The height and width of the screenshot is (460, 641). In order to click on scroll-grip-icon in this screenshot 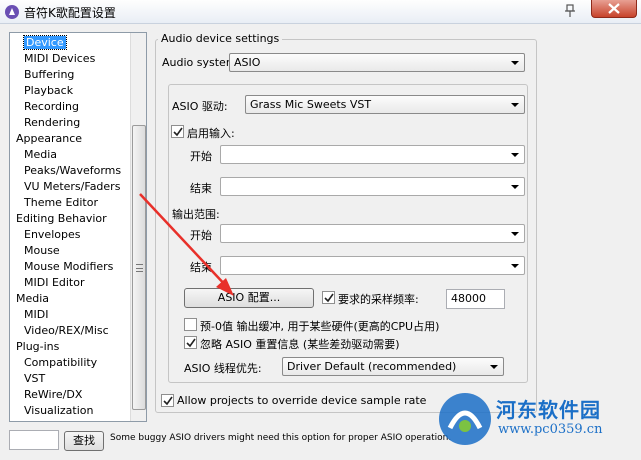, I will do `click(139, 268)`.